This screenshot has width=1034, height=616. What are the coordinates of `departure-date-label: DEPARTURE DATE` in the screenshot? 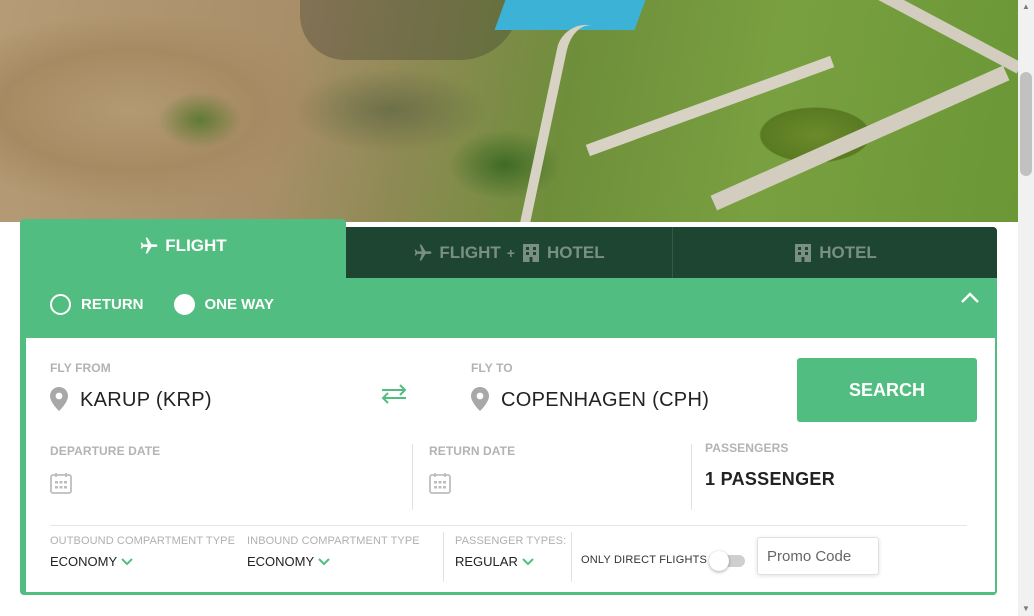 It's located at (105, 451).